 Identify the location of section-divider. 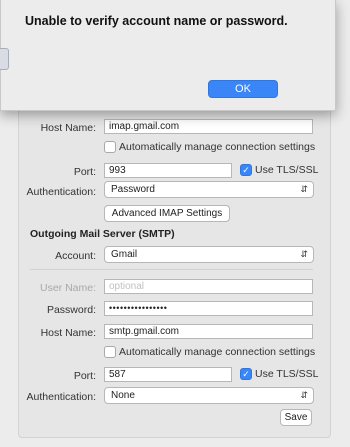
(171, 269).